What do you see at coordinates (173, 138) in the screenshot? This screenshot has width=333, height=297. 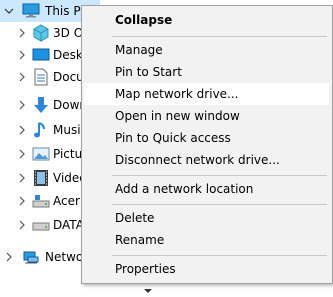 I see `menu-item-label: Pin to Quick access` at bounding box center [173, 138].